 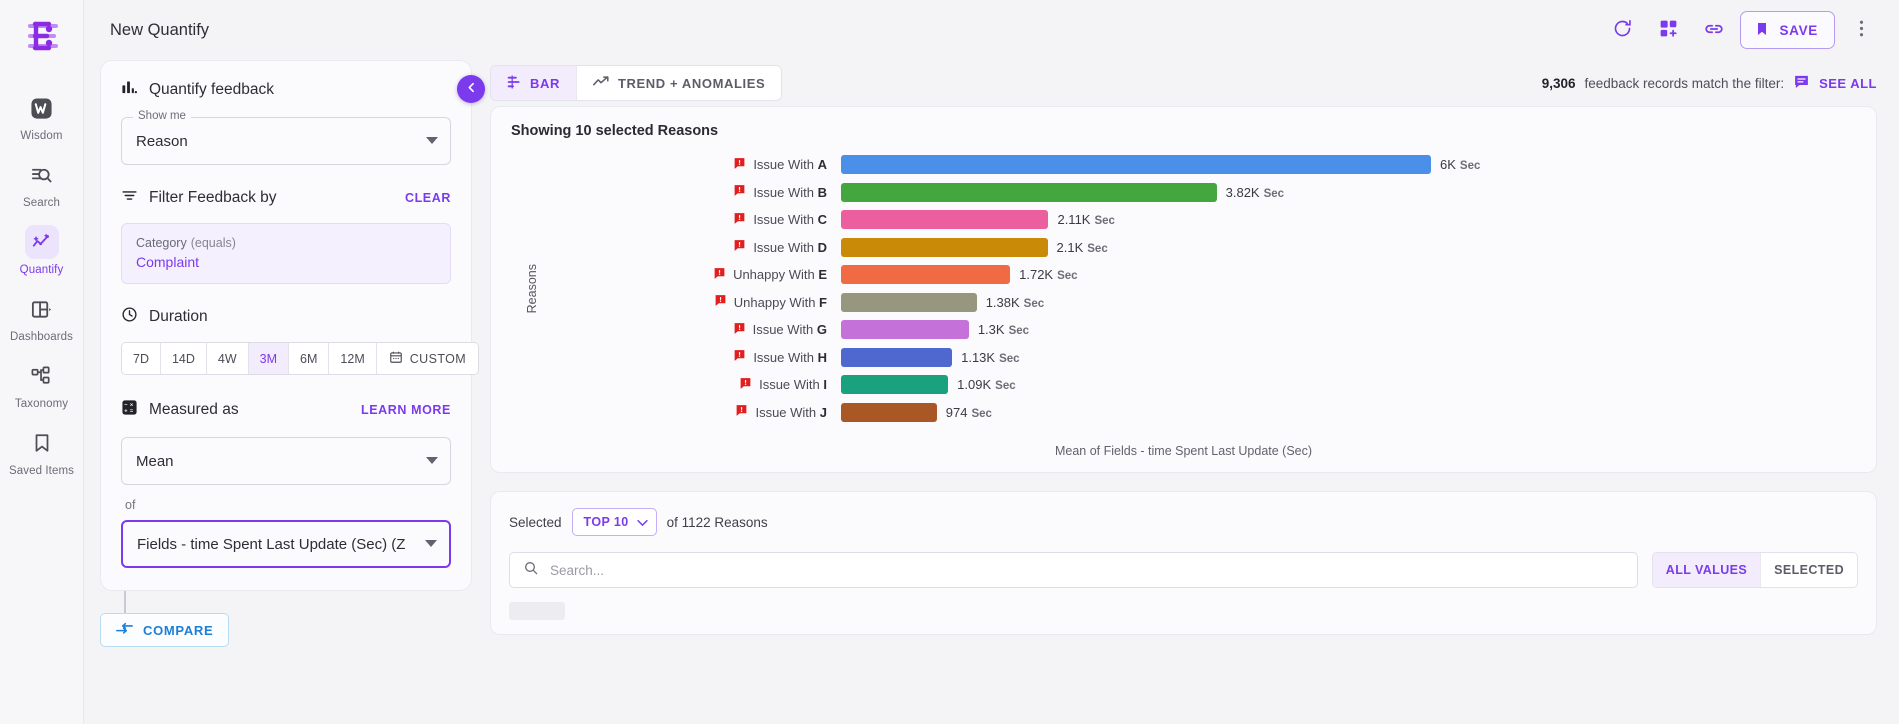 I want to click on show-me-field: Show me Reason, so click(x=286, y=137).